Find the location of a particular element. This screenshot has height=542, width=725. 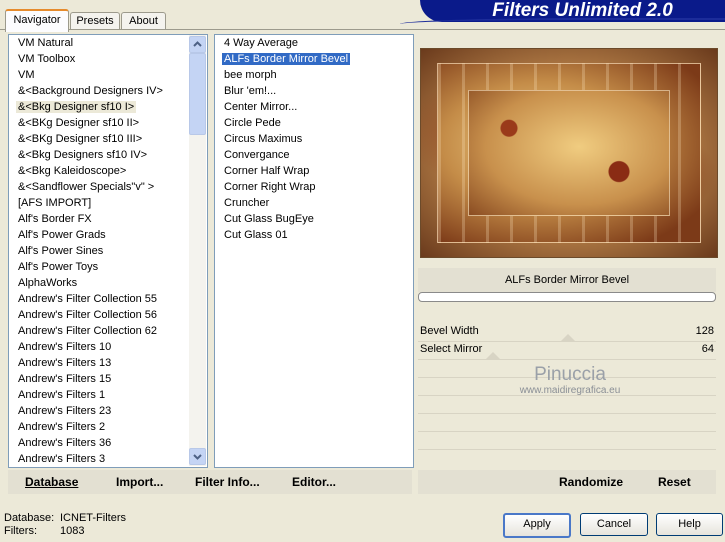

list-item: Andrew's Filters 2 is located at coordinates (108, 427).